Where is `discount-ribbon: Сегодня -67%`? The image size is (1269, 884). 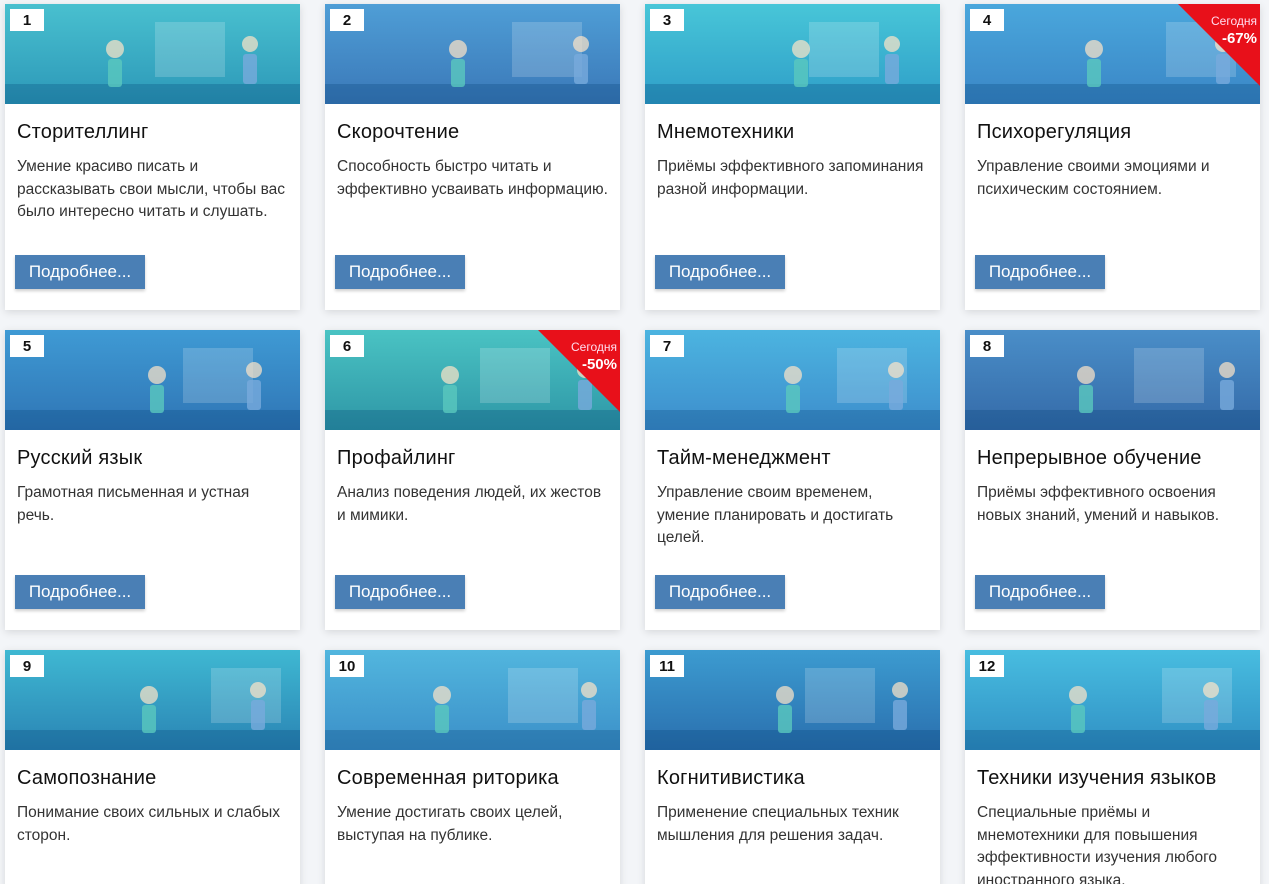
discount-ribbon: Сегодня -67% is located at coordinates (1219, 45).